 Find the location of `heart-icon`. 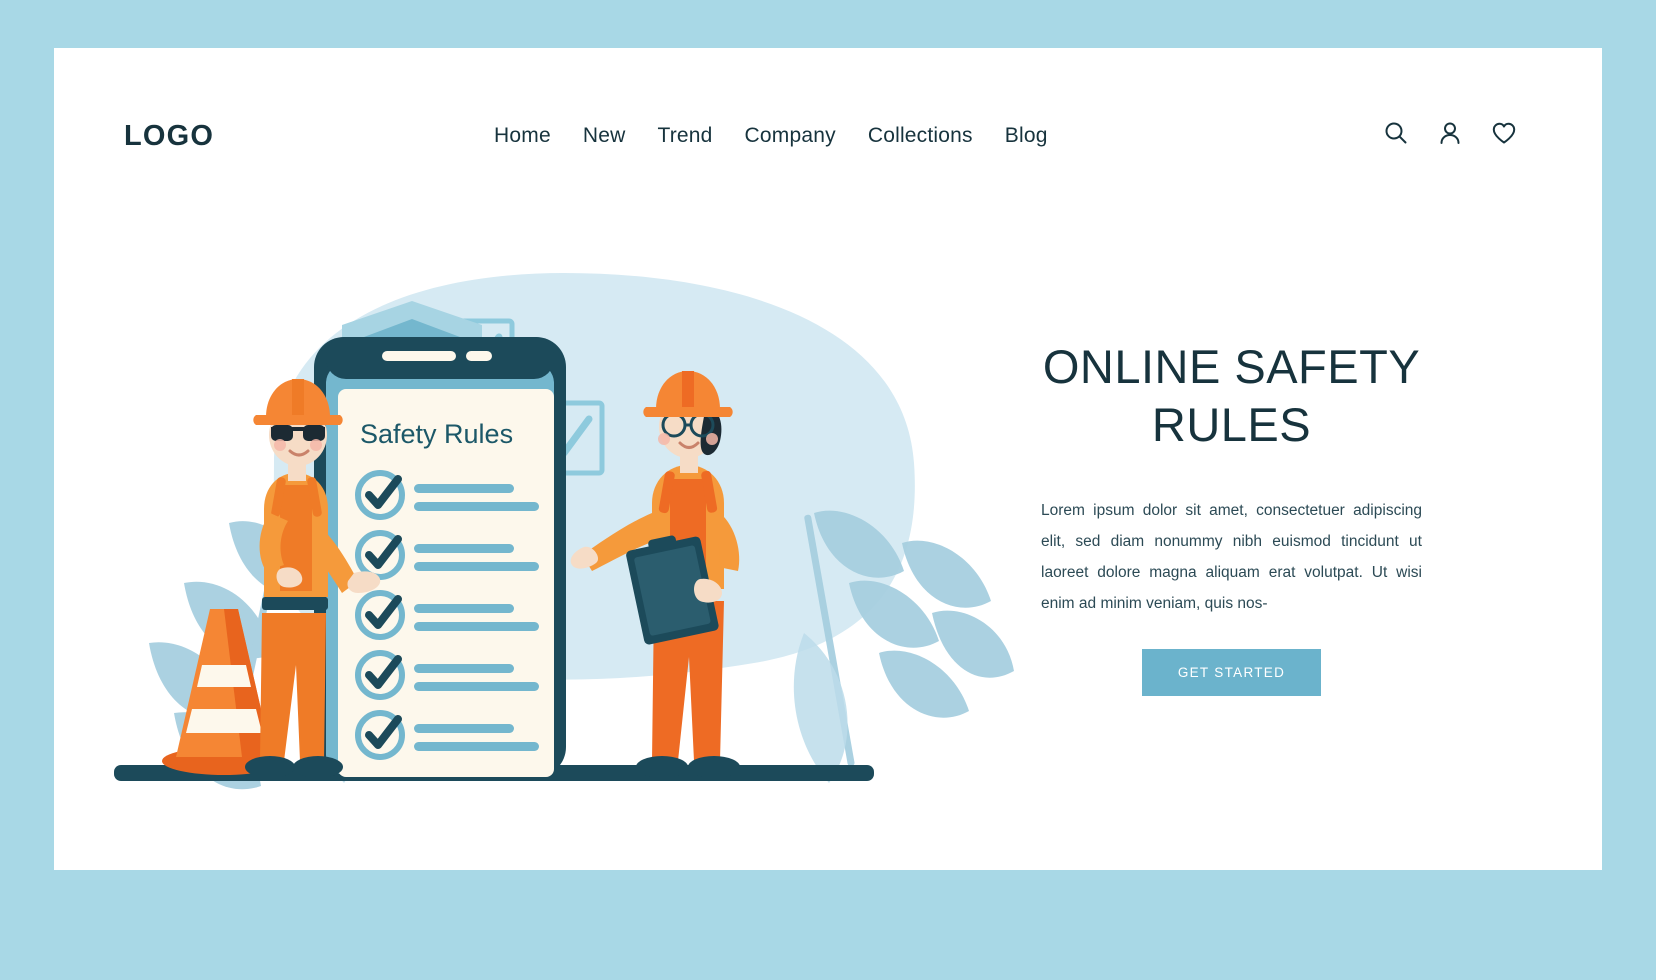

heart-icon is located at coordinates (1504, 133).